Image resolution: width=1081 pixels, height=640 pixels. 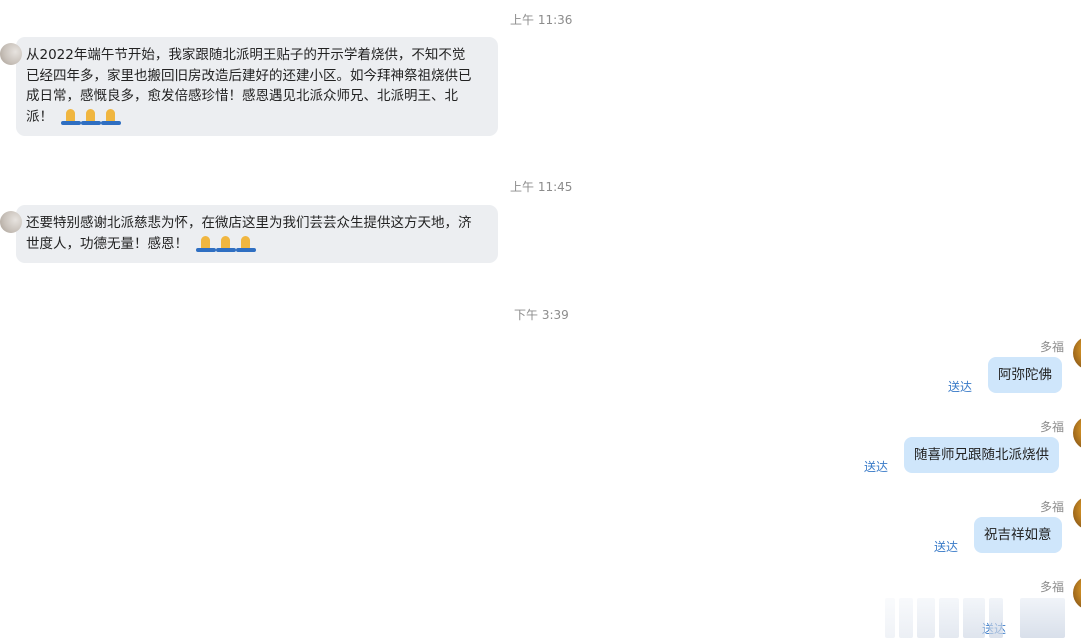 I want to click on timestamp: 上午 11:36, so click(x=541, y=20).